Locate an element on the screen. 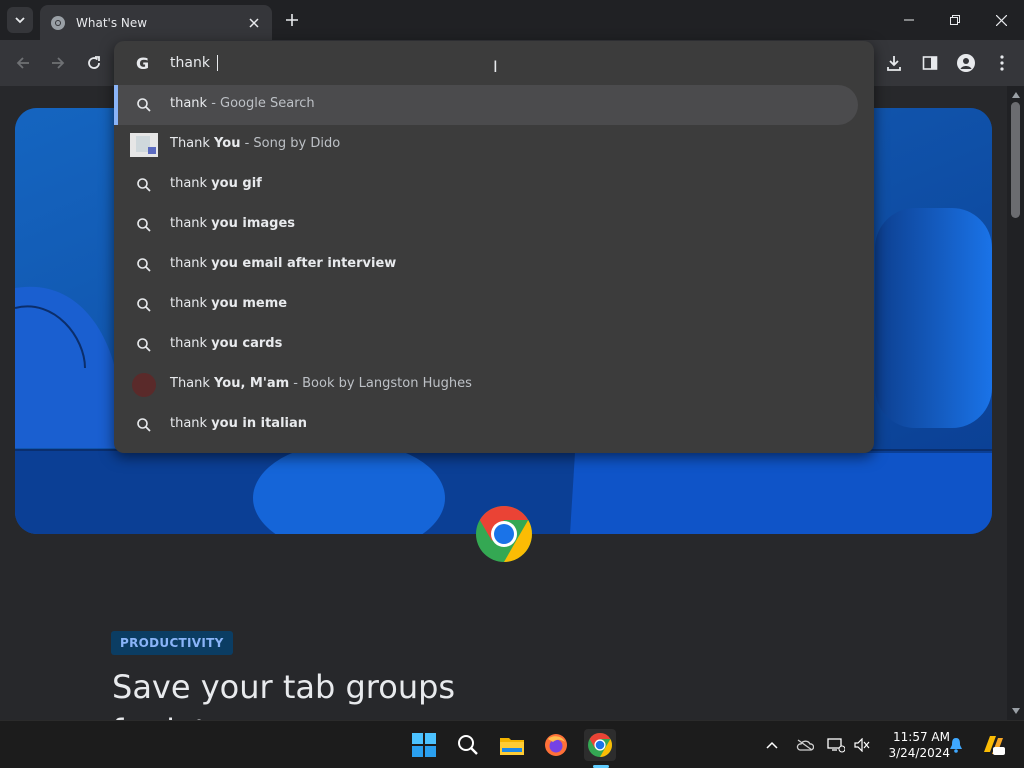 Image resolution: width=1024 pixels, height=768 pixels. tab-search-button is located at coordinates (20, 20).